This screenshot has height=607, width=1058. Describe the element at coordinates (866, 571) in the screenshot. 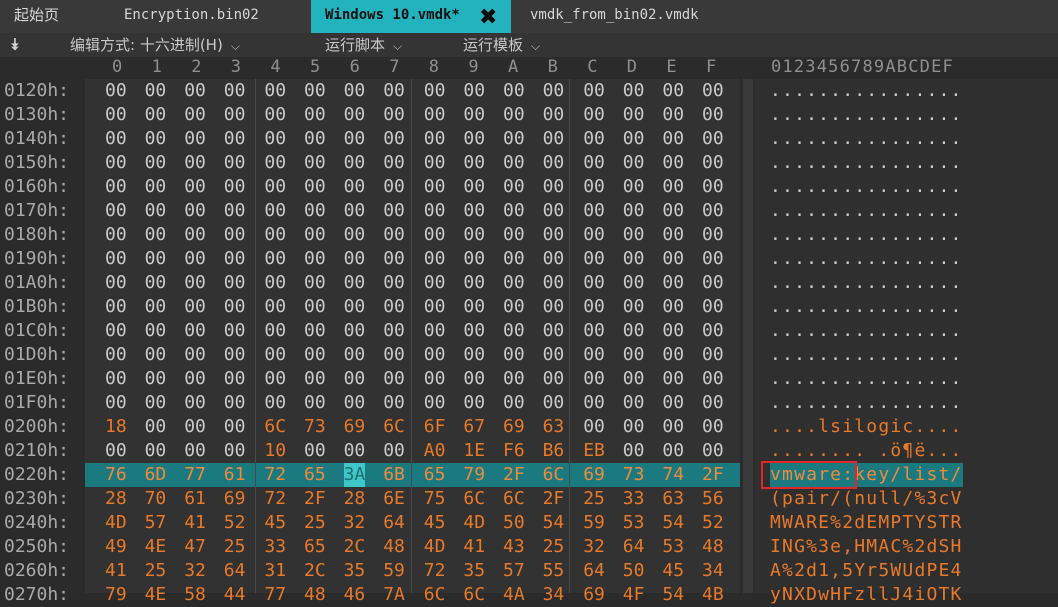

I see `ascii-text: A%2d1,5Yr5WUdPE4` at that location.